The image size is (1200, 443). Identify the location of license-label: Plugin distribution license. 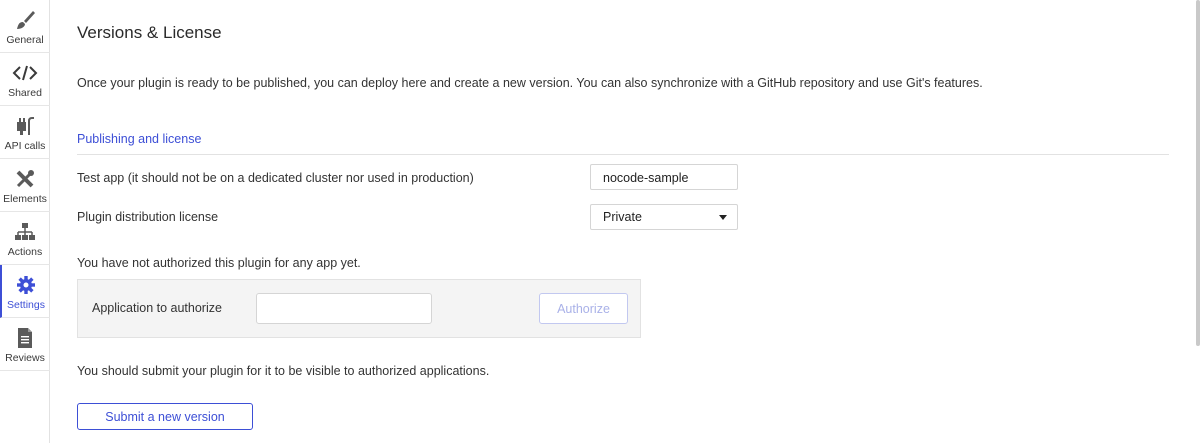
(148, 217).